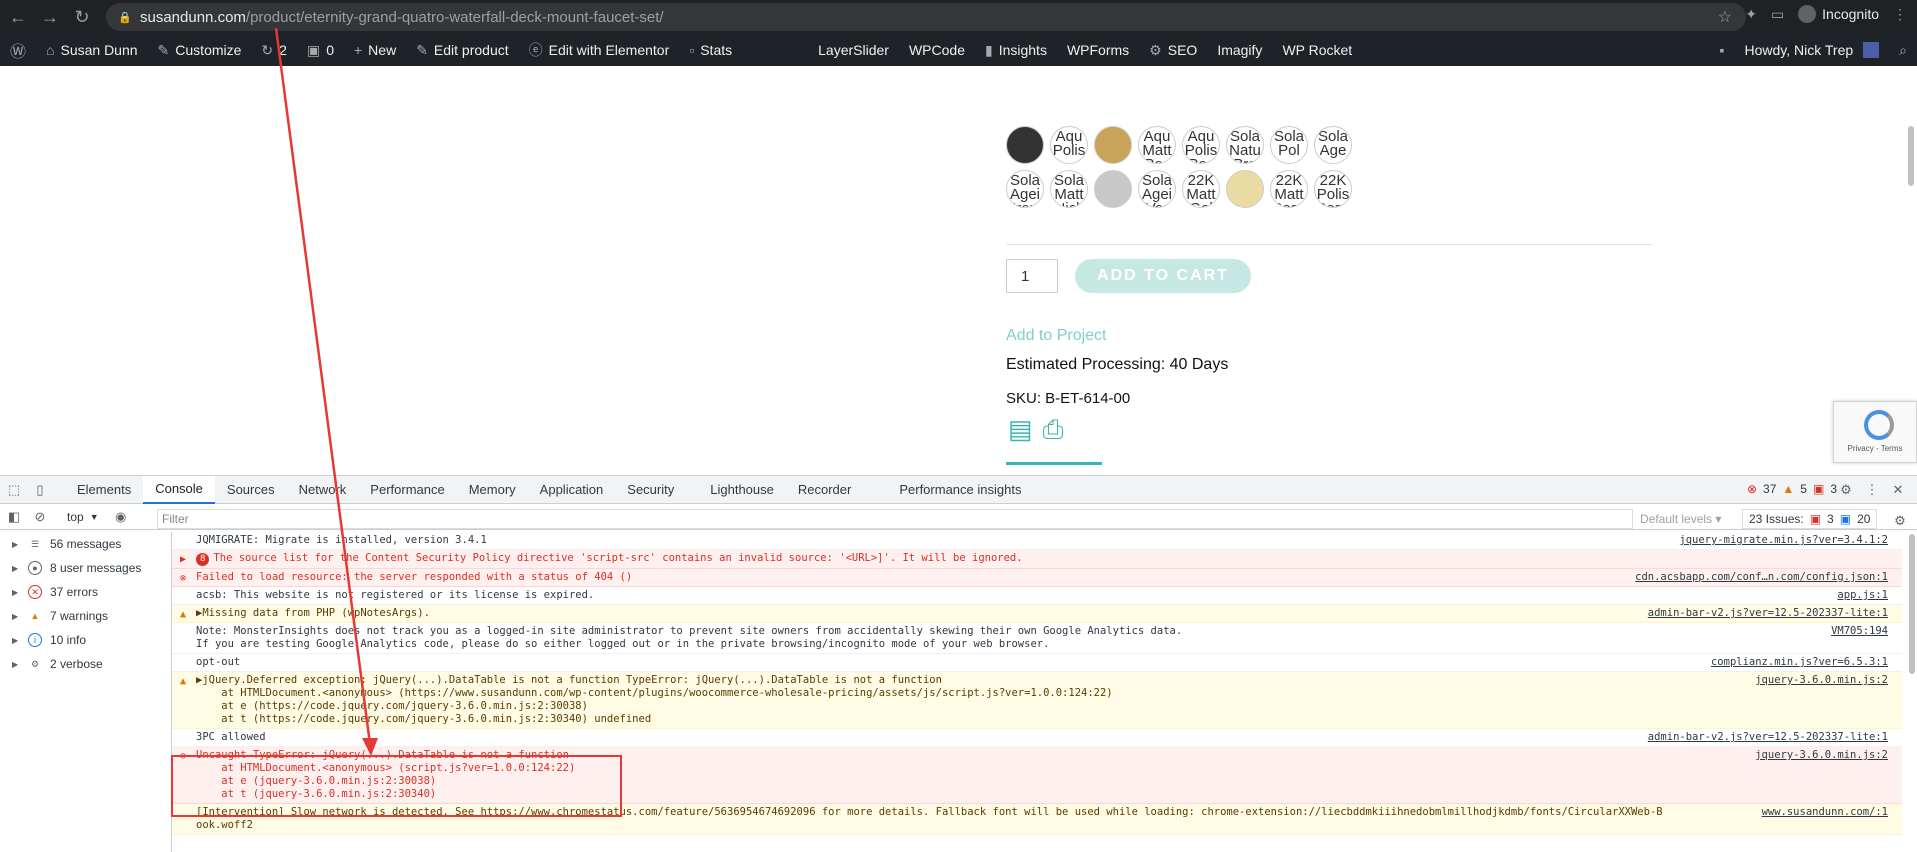 Image resolution: width=1917 pixels, height=852 pixels. What do you see at coordinates (1016, 50) in the screenshot?
I see `wp-insights: ▮ Insights` at bounding box center [1016, 50].